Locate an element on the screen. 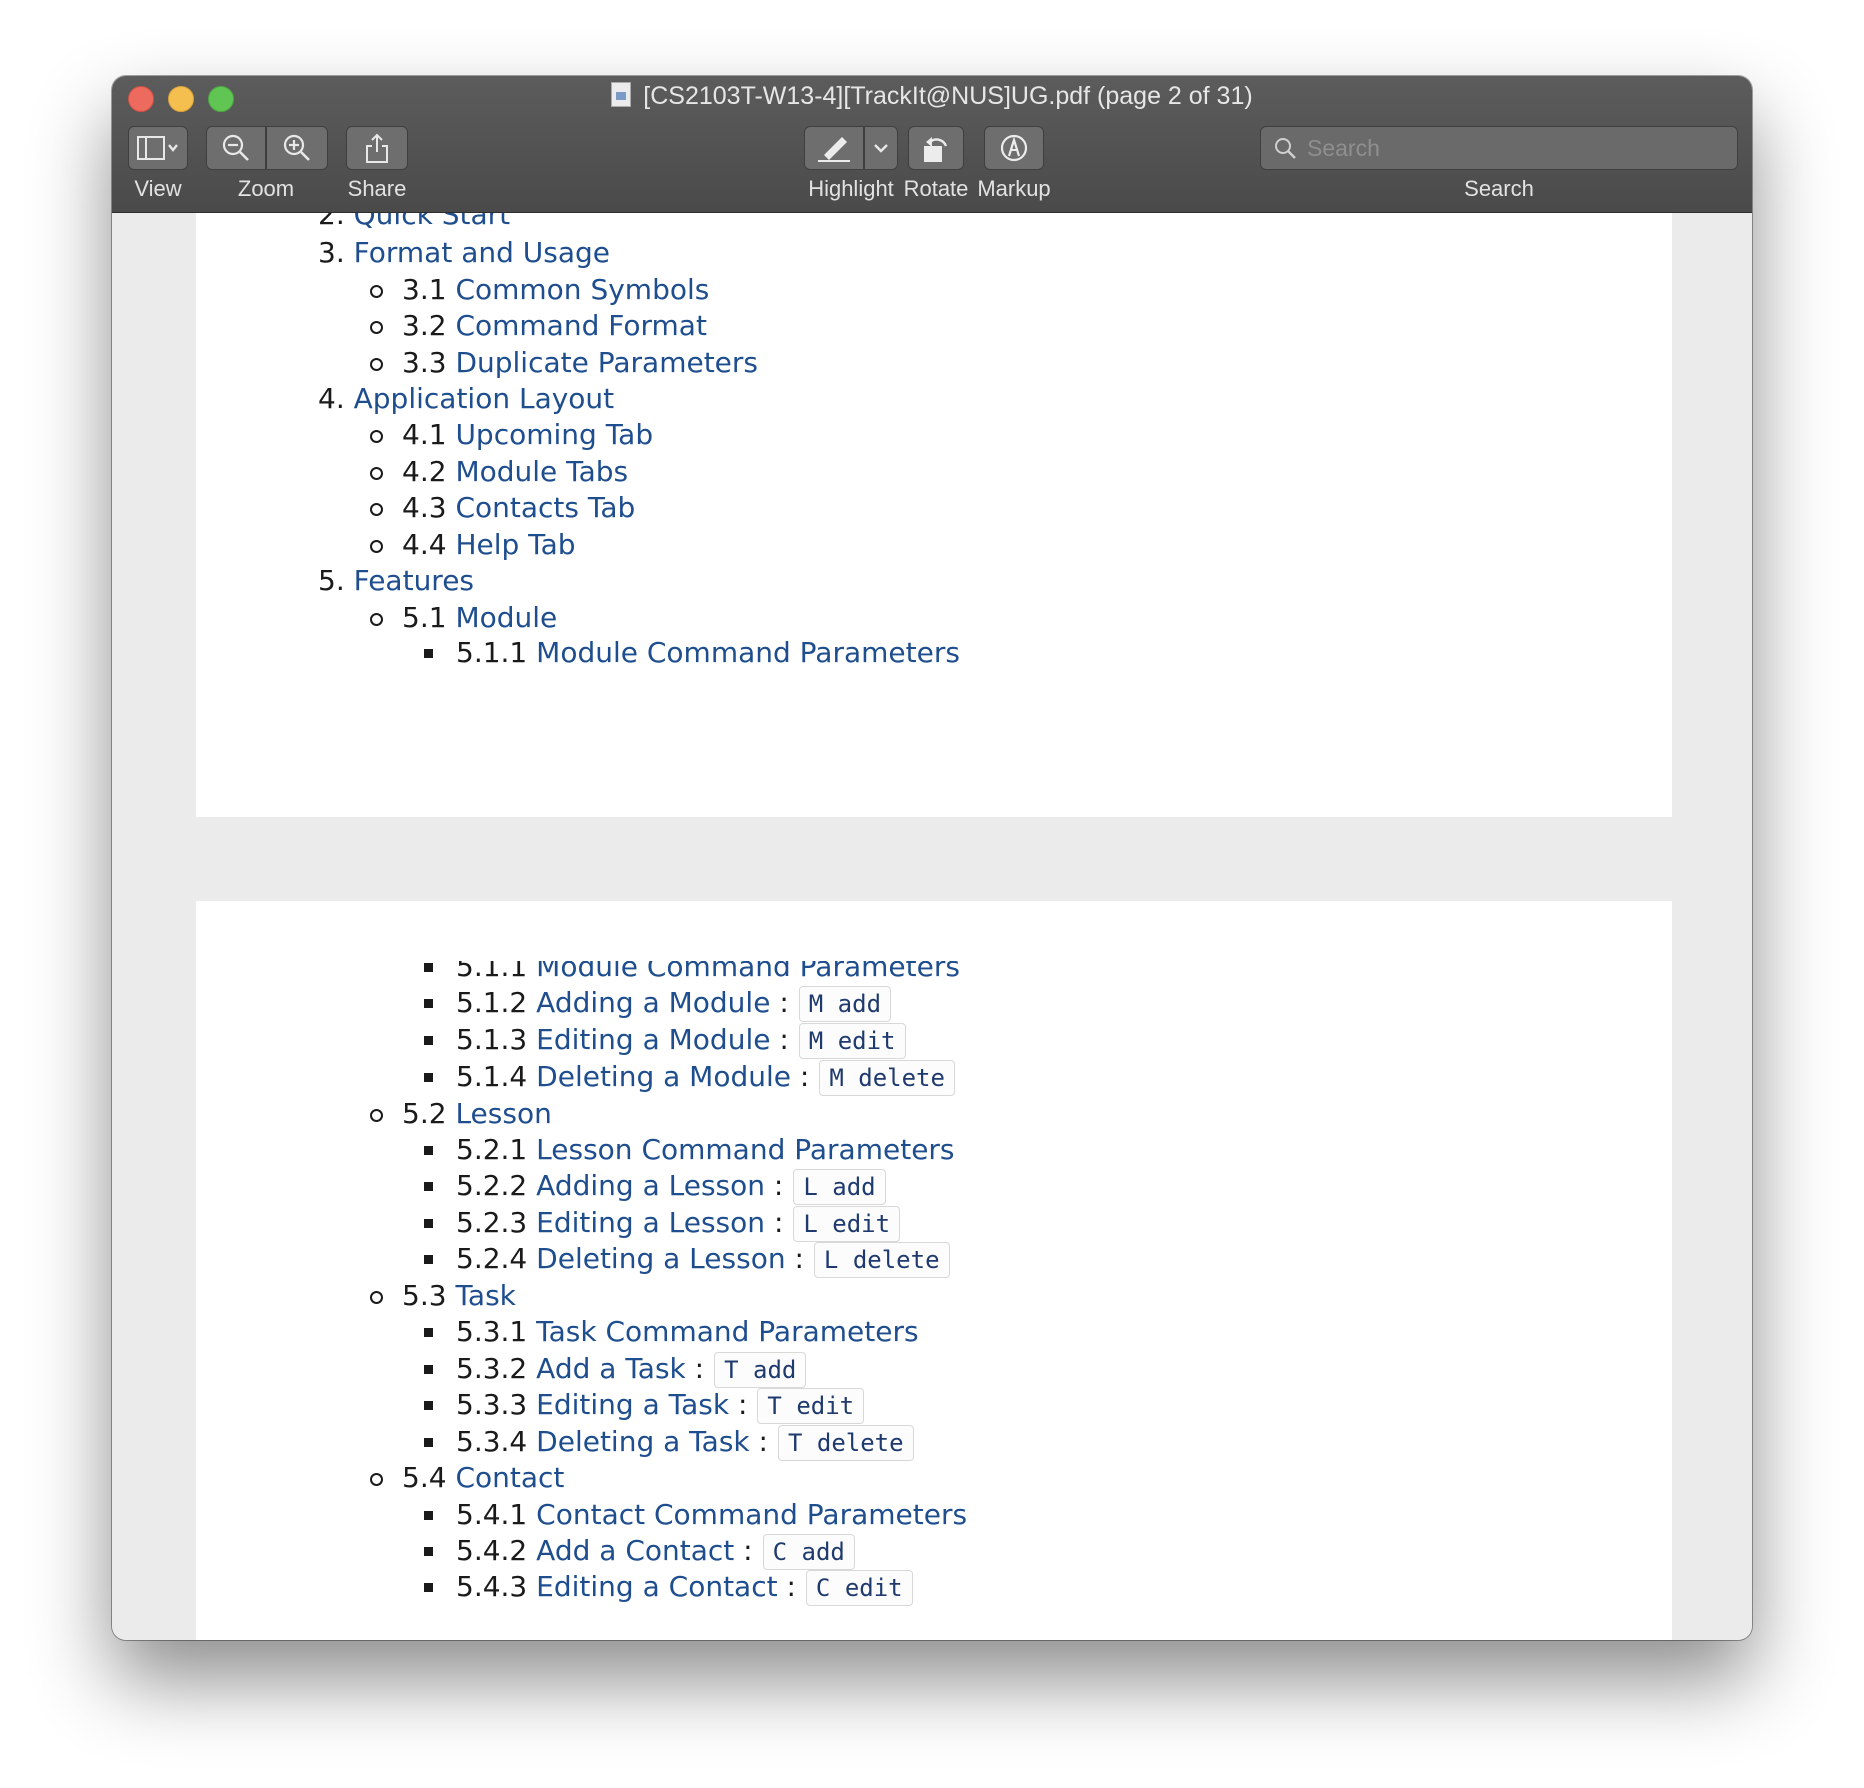 This screenshot has height=1788, width=1864. command-code: M delete is located at coordinates (887, 1078).